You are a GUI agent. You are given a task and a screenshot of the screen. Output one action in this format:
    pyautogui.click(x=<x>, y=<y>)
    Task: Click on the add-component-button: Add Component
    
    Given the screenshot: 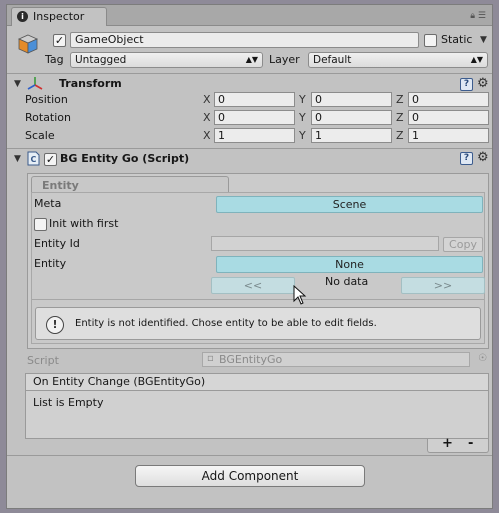 What is the action you would take?
    pyautogui.click(x=250, y=476)
    